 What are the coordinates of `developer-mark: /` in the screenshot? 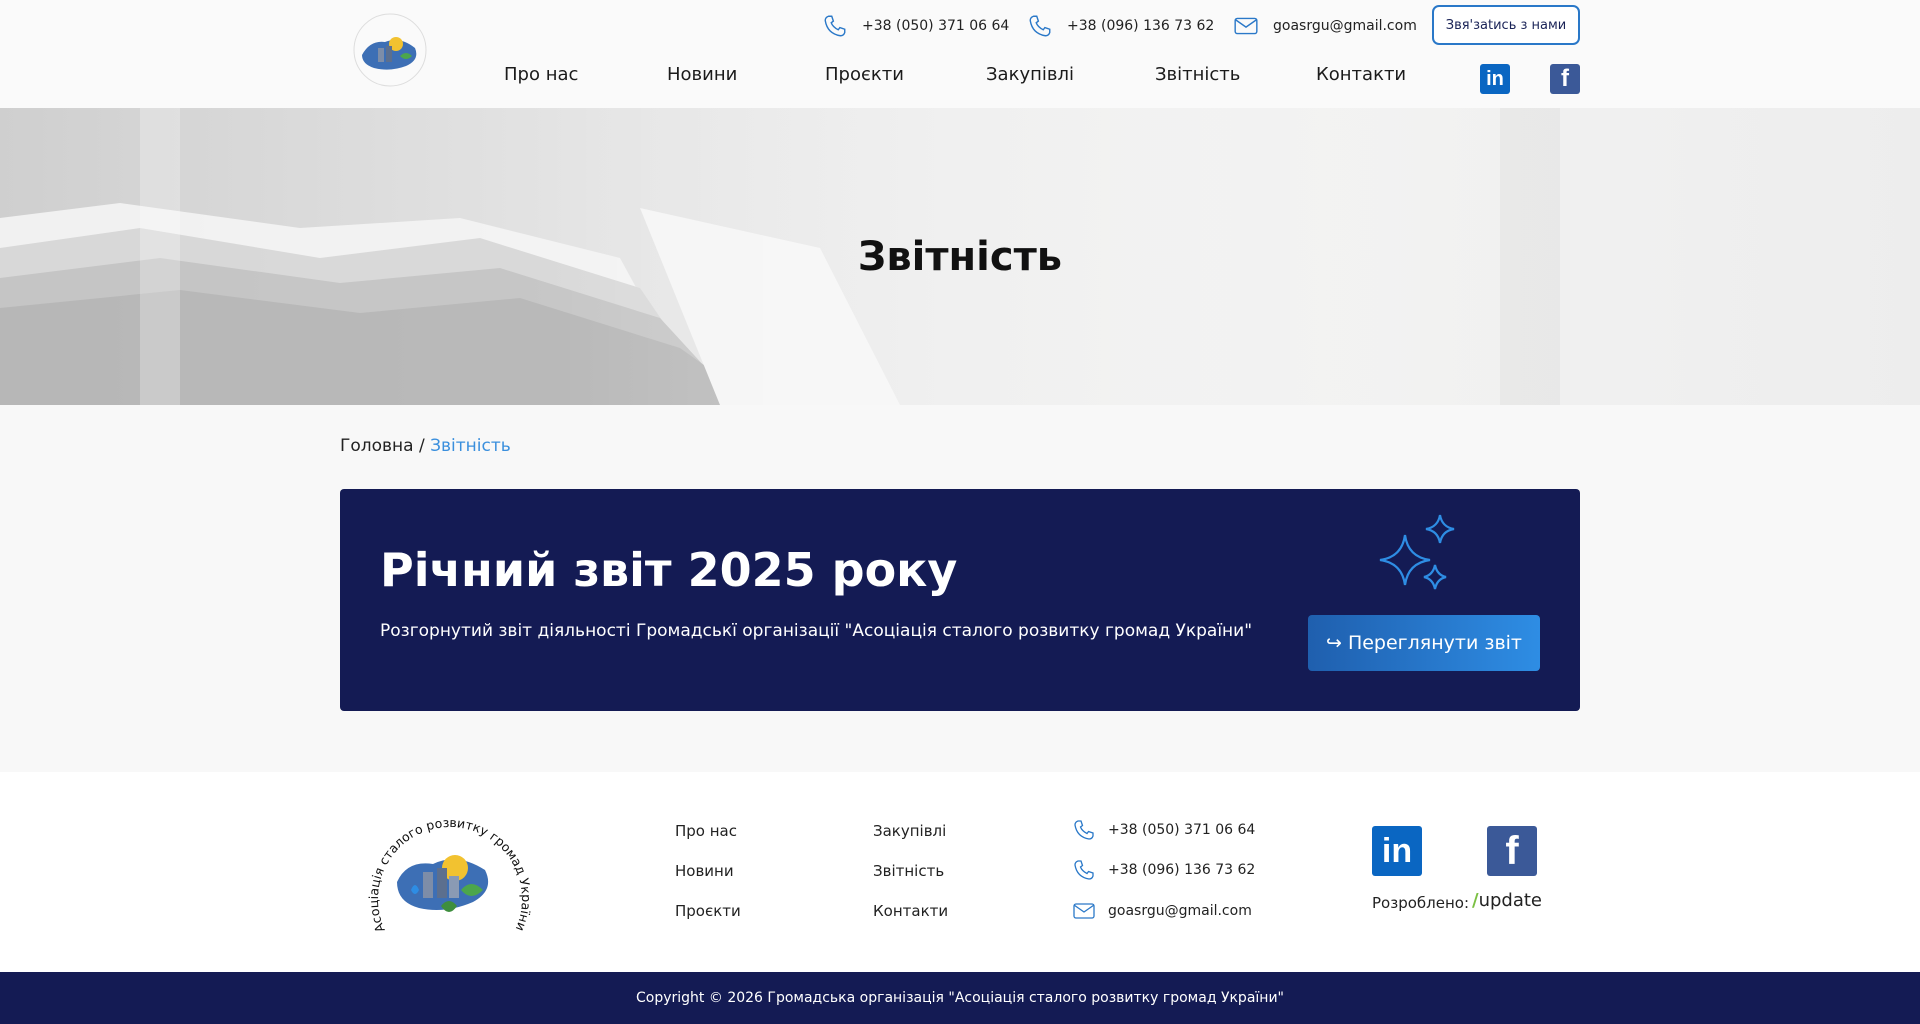 It's located at (1475, 900).